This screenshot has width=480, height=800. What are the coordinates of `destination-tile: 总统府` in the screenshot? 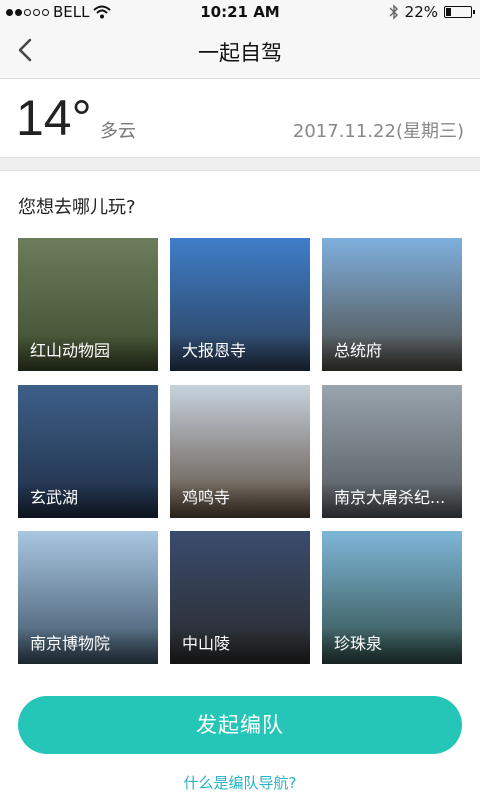 It's located at (392, 304).